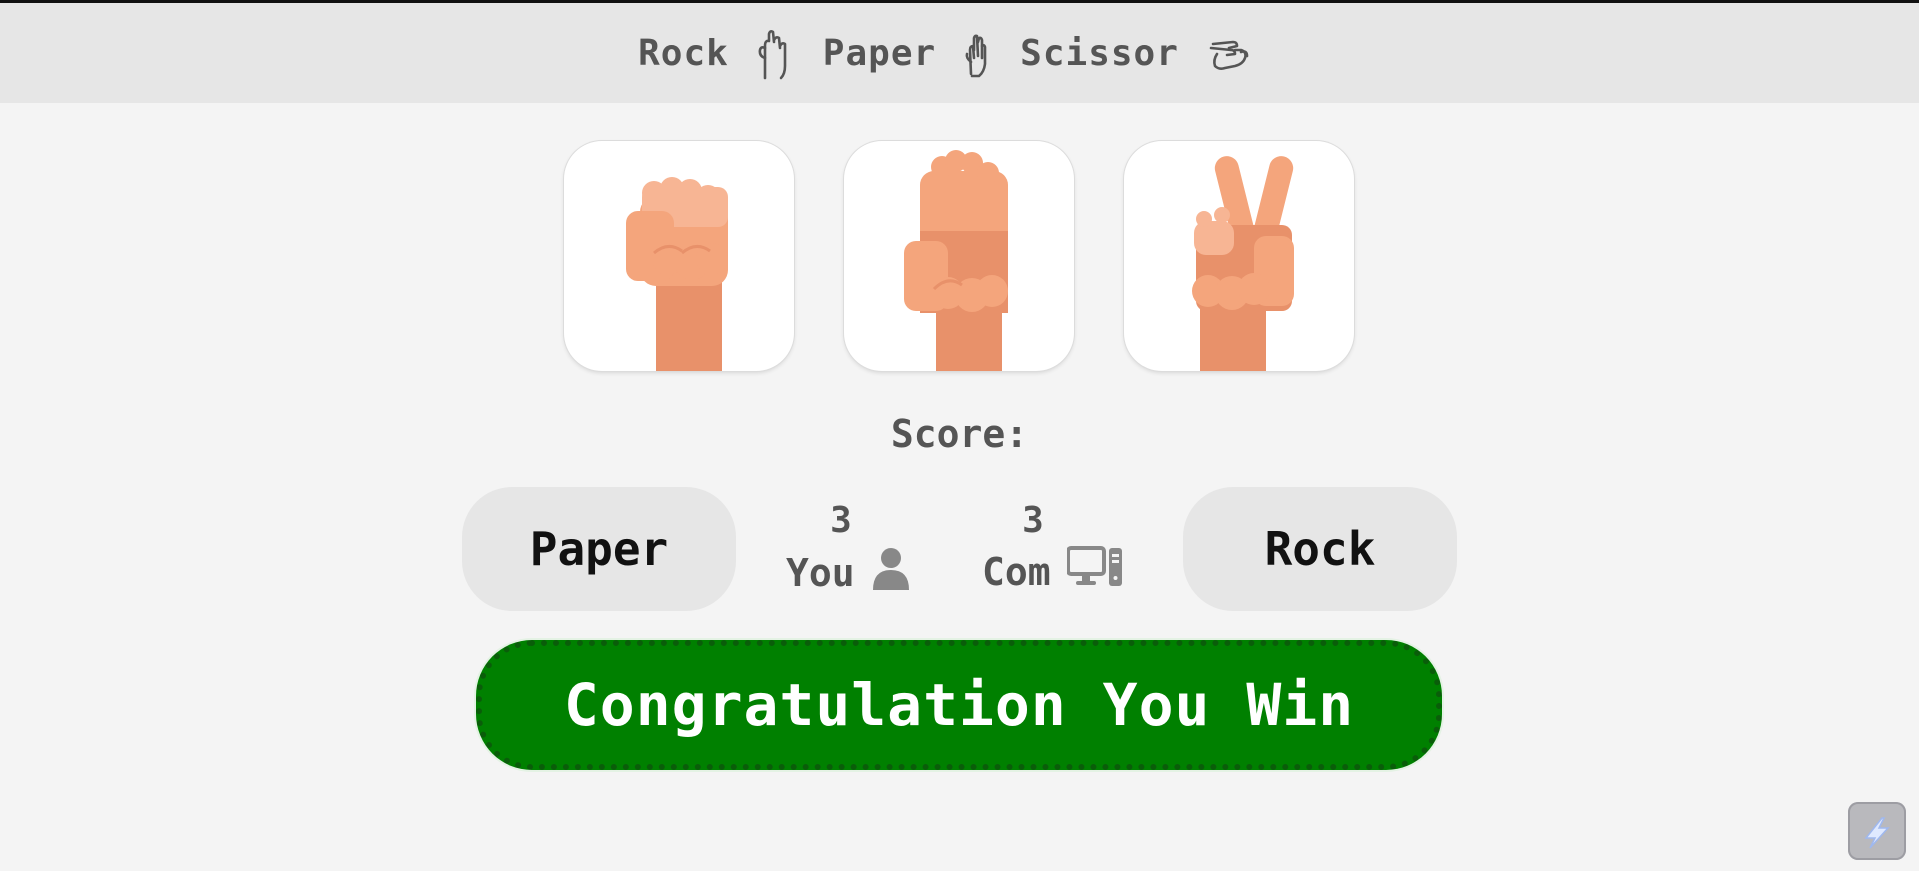 This screenshot has height=871, width=1919. I want to click on open-hand-icon, so click(956, 260).